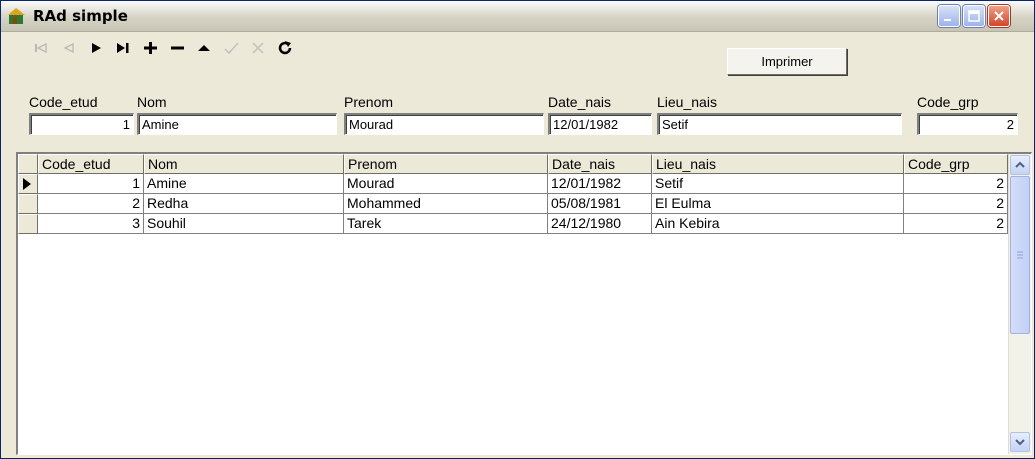 The image size is (1035, 459). What do you see at coordinates (948, 102) in the screenshot?
I see `code-grp-label: Code_grp` at bounding box center [948, 102].